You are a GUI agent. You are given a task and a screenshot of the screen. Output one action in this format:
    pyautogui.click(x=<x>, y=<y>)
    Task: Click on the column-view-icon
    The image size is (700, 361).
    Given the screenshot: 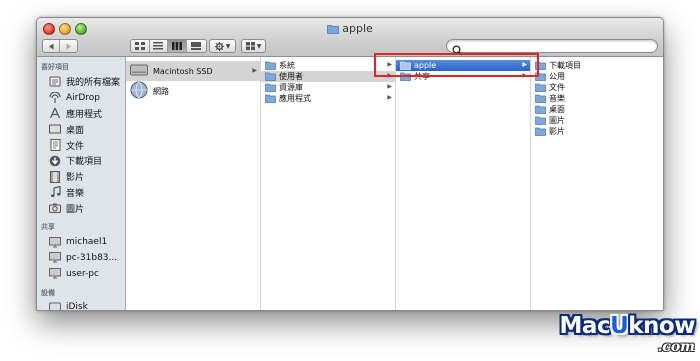 What is the action you would take?
    pyautogui.click(x=176, y=46)
    